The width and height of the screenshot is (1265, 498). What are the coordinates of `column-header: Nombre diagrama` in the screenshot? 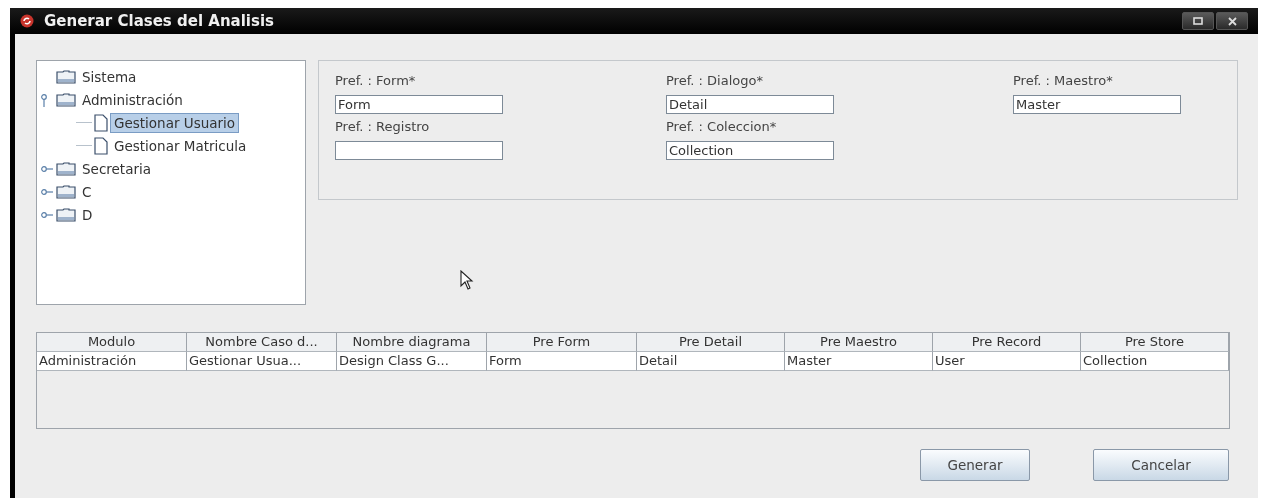 It's located at (412, 342).